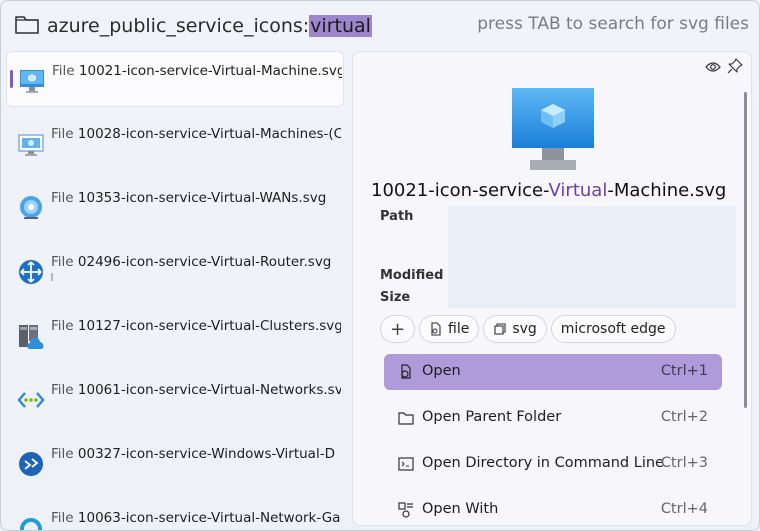  What do you see at coordinates (549, 190) in the screenshot?
I see `preview-file-name: 10021-icon-service-Virtual-Machine.svg` at bounding box center [549, 190].